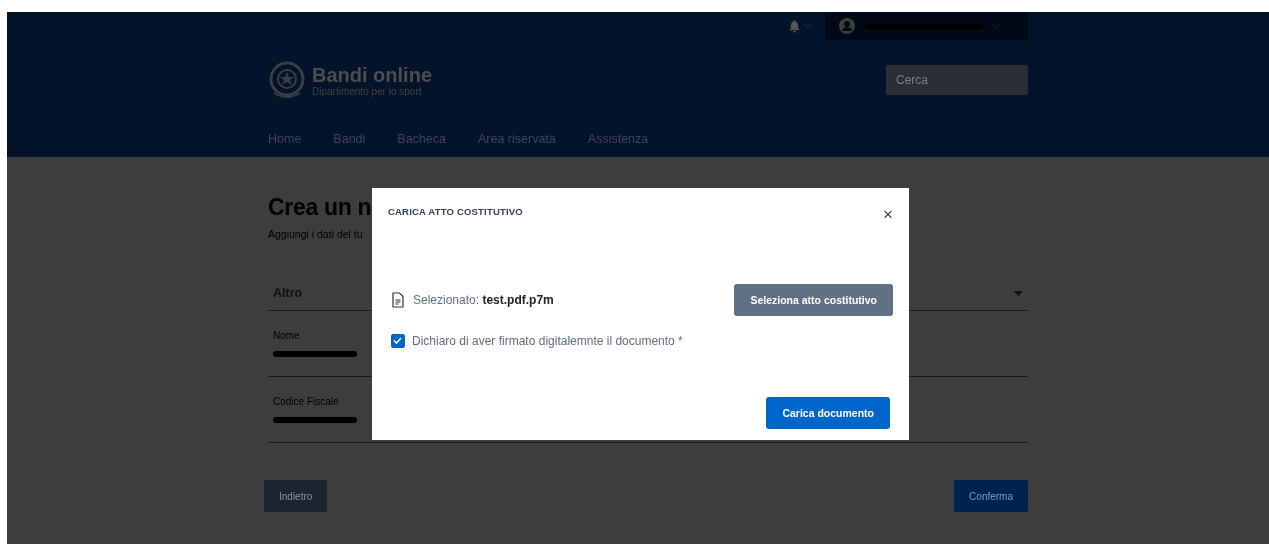 The image size is (1269, 544). What do you see at coordinates (547, 341) in the screenshot?
I see `checkbox-label: Dichiaro di aver firmato digitalemnte il documento *` at bounding box center [547, 341].